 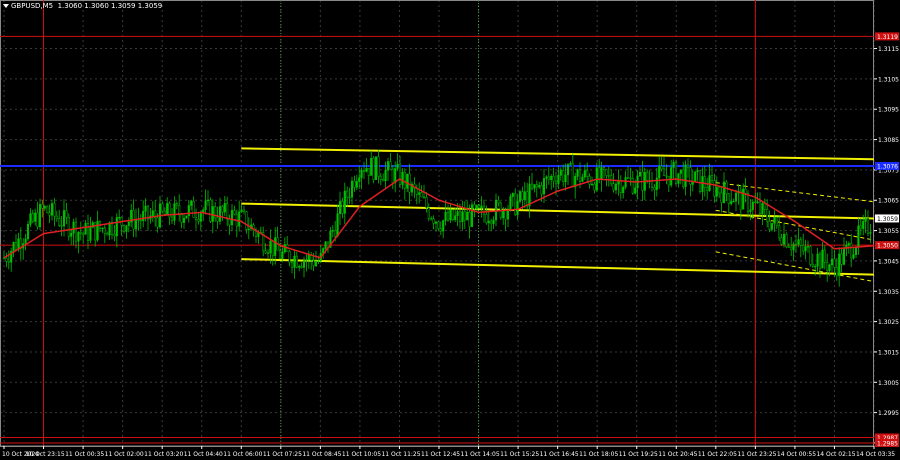 What do you see at coordinates (756, 454) in the screenshot?
I see `x-tick-label: 11 Oct 23:25` at bounding box center [756, 454].